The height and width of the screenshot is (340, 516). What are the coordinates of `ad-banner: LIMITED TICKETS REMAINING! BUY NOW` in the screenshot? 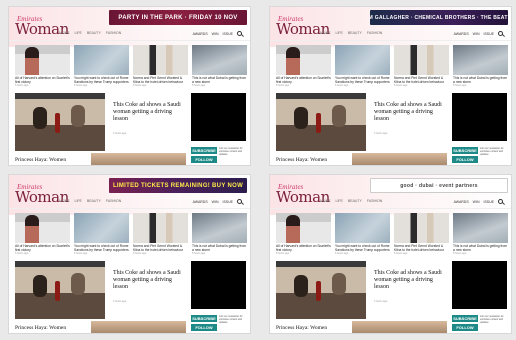 It's located at (178, 185).